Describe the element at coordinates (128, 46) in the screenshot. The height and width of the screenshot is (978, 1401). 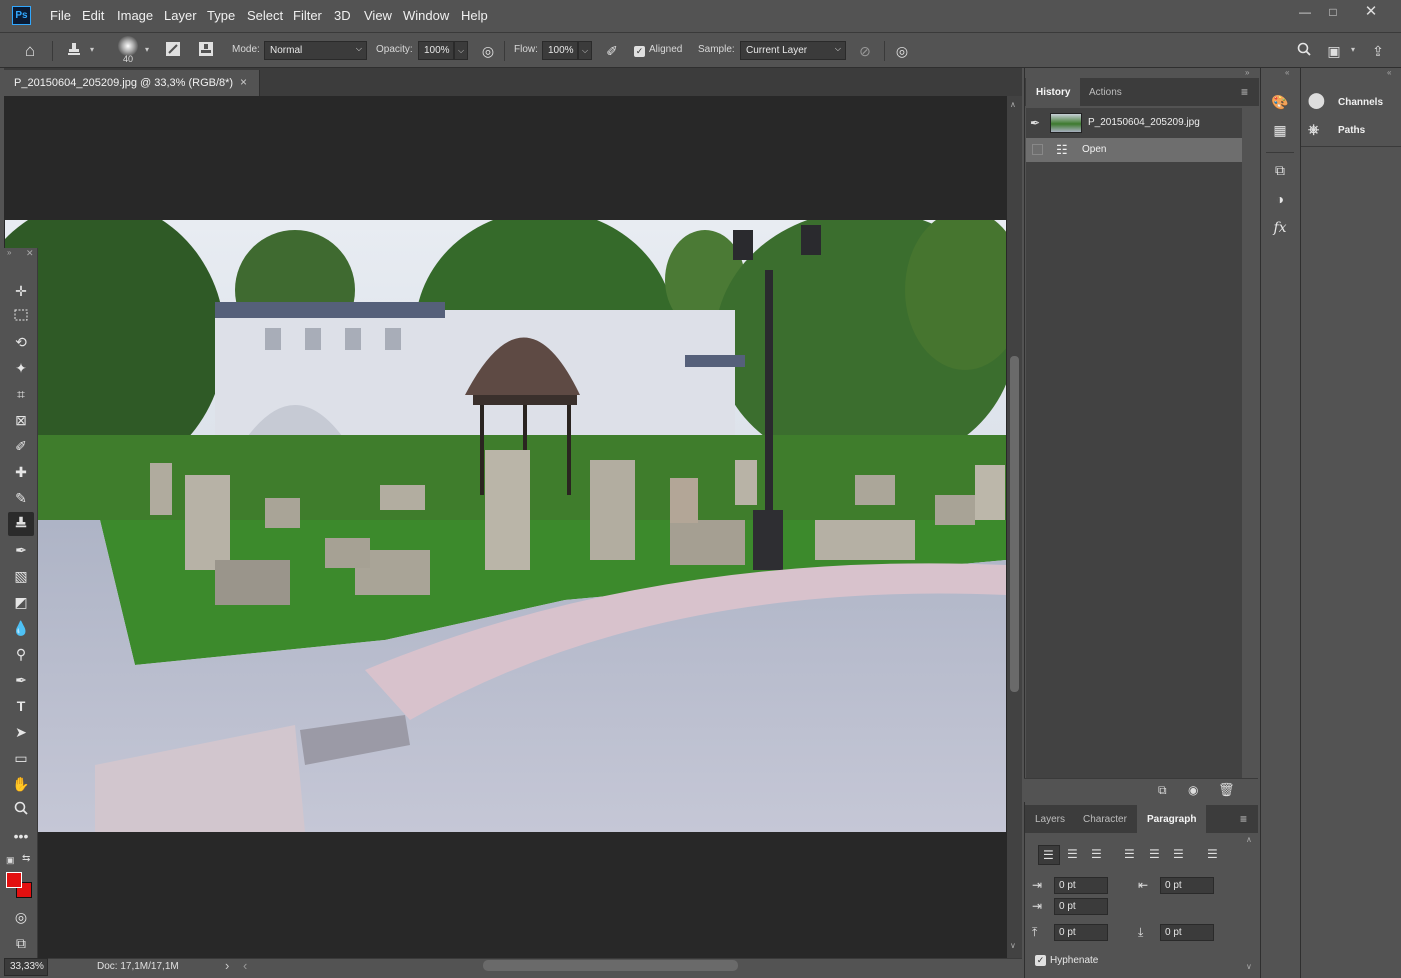
I see `brush-preview-icon` at that location.